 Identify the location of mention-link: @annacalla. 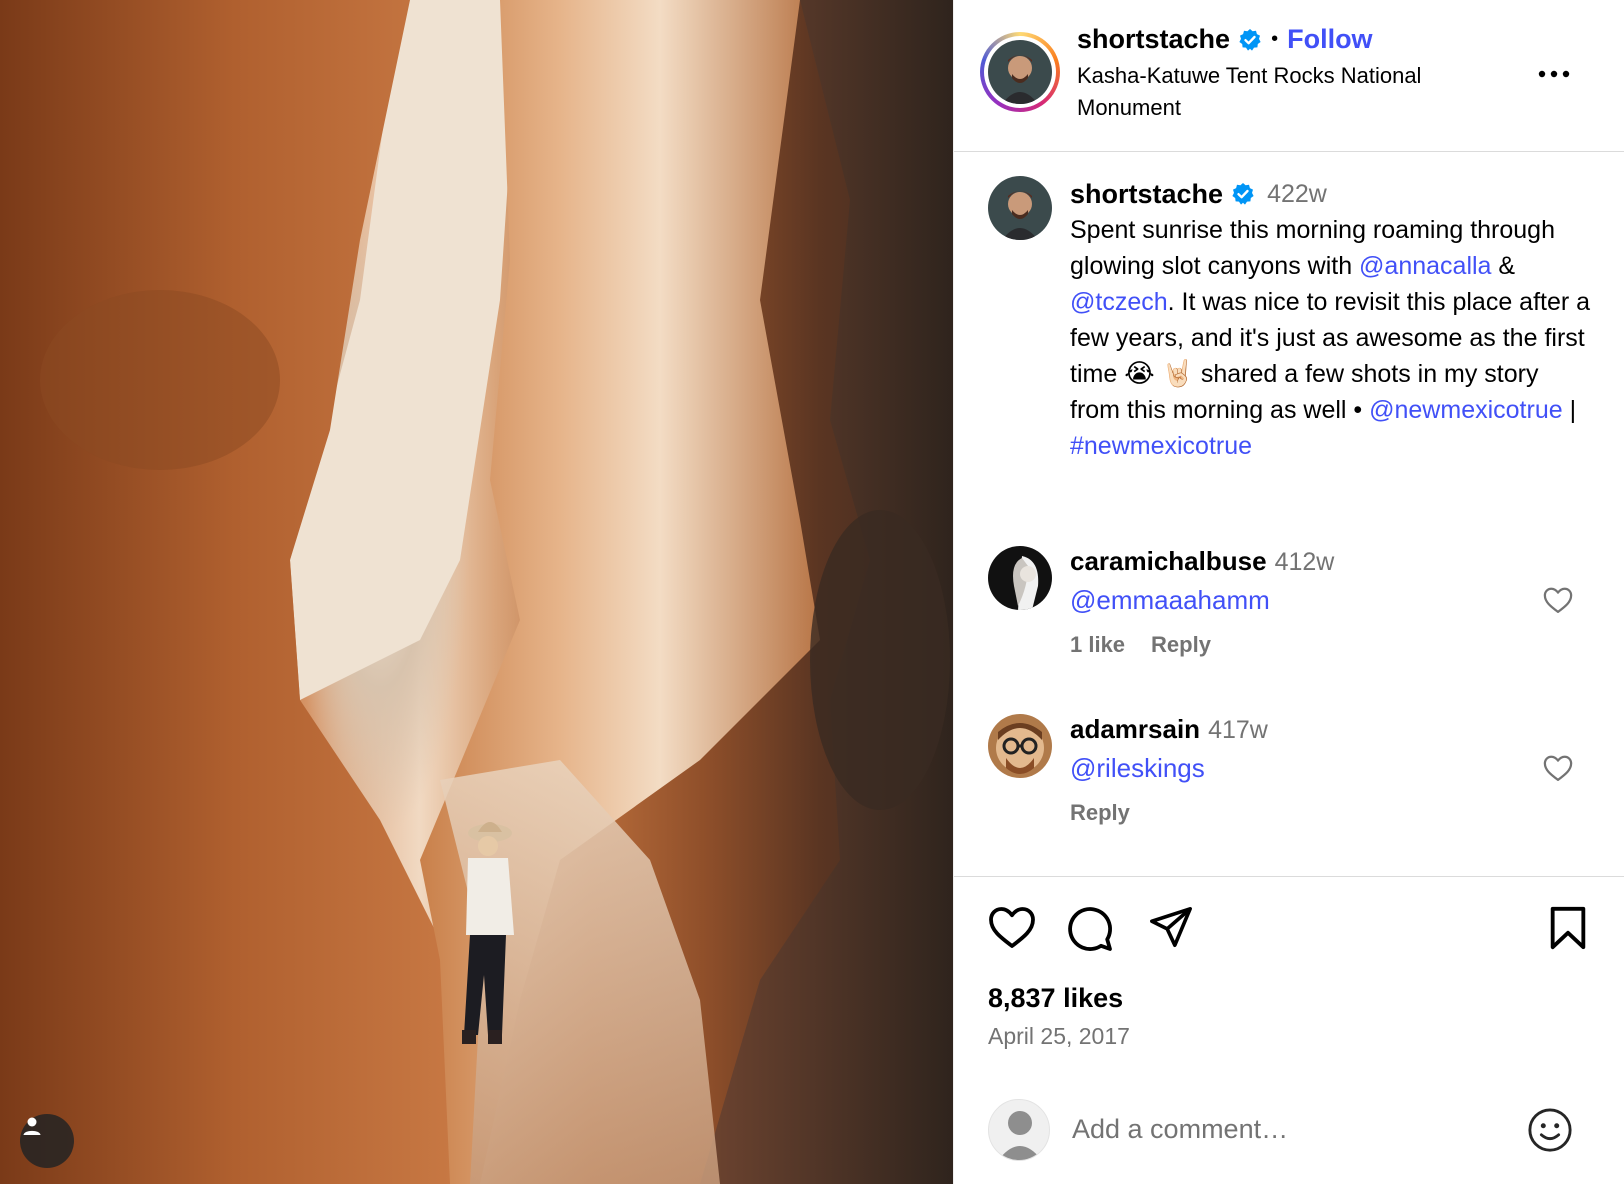
(1425, 266).